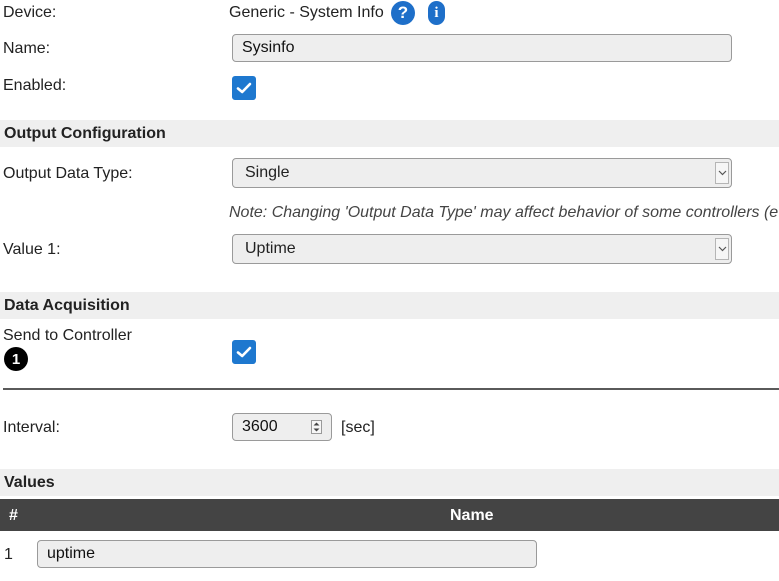 The image size is (779, 581). I want to click on info-circle-icon: i, so click(436, 13).